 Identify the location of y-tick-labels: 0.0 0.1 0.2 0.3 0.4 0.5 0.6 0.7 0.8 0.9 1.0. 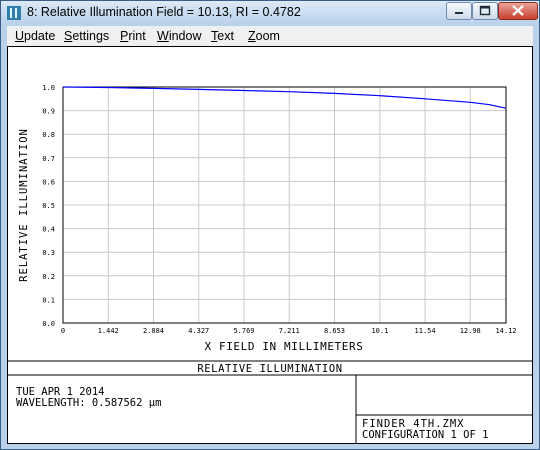
(48, 206).